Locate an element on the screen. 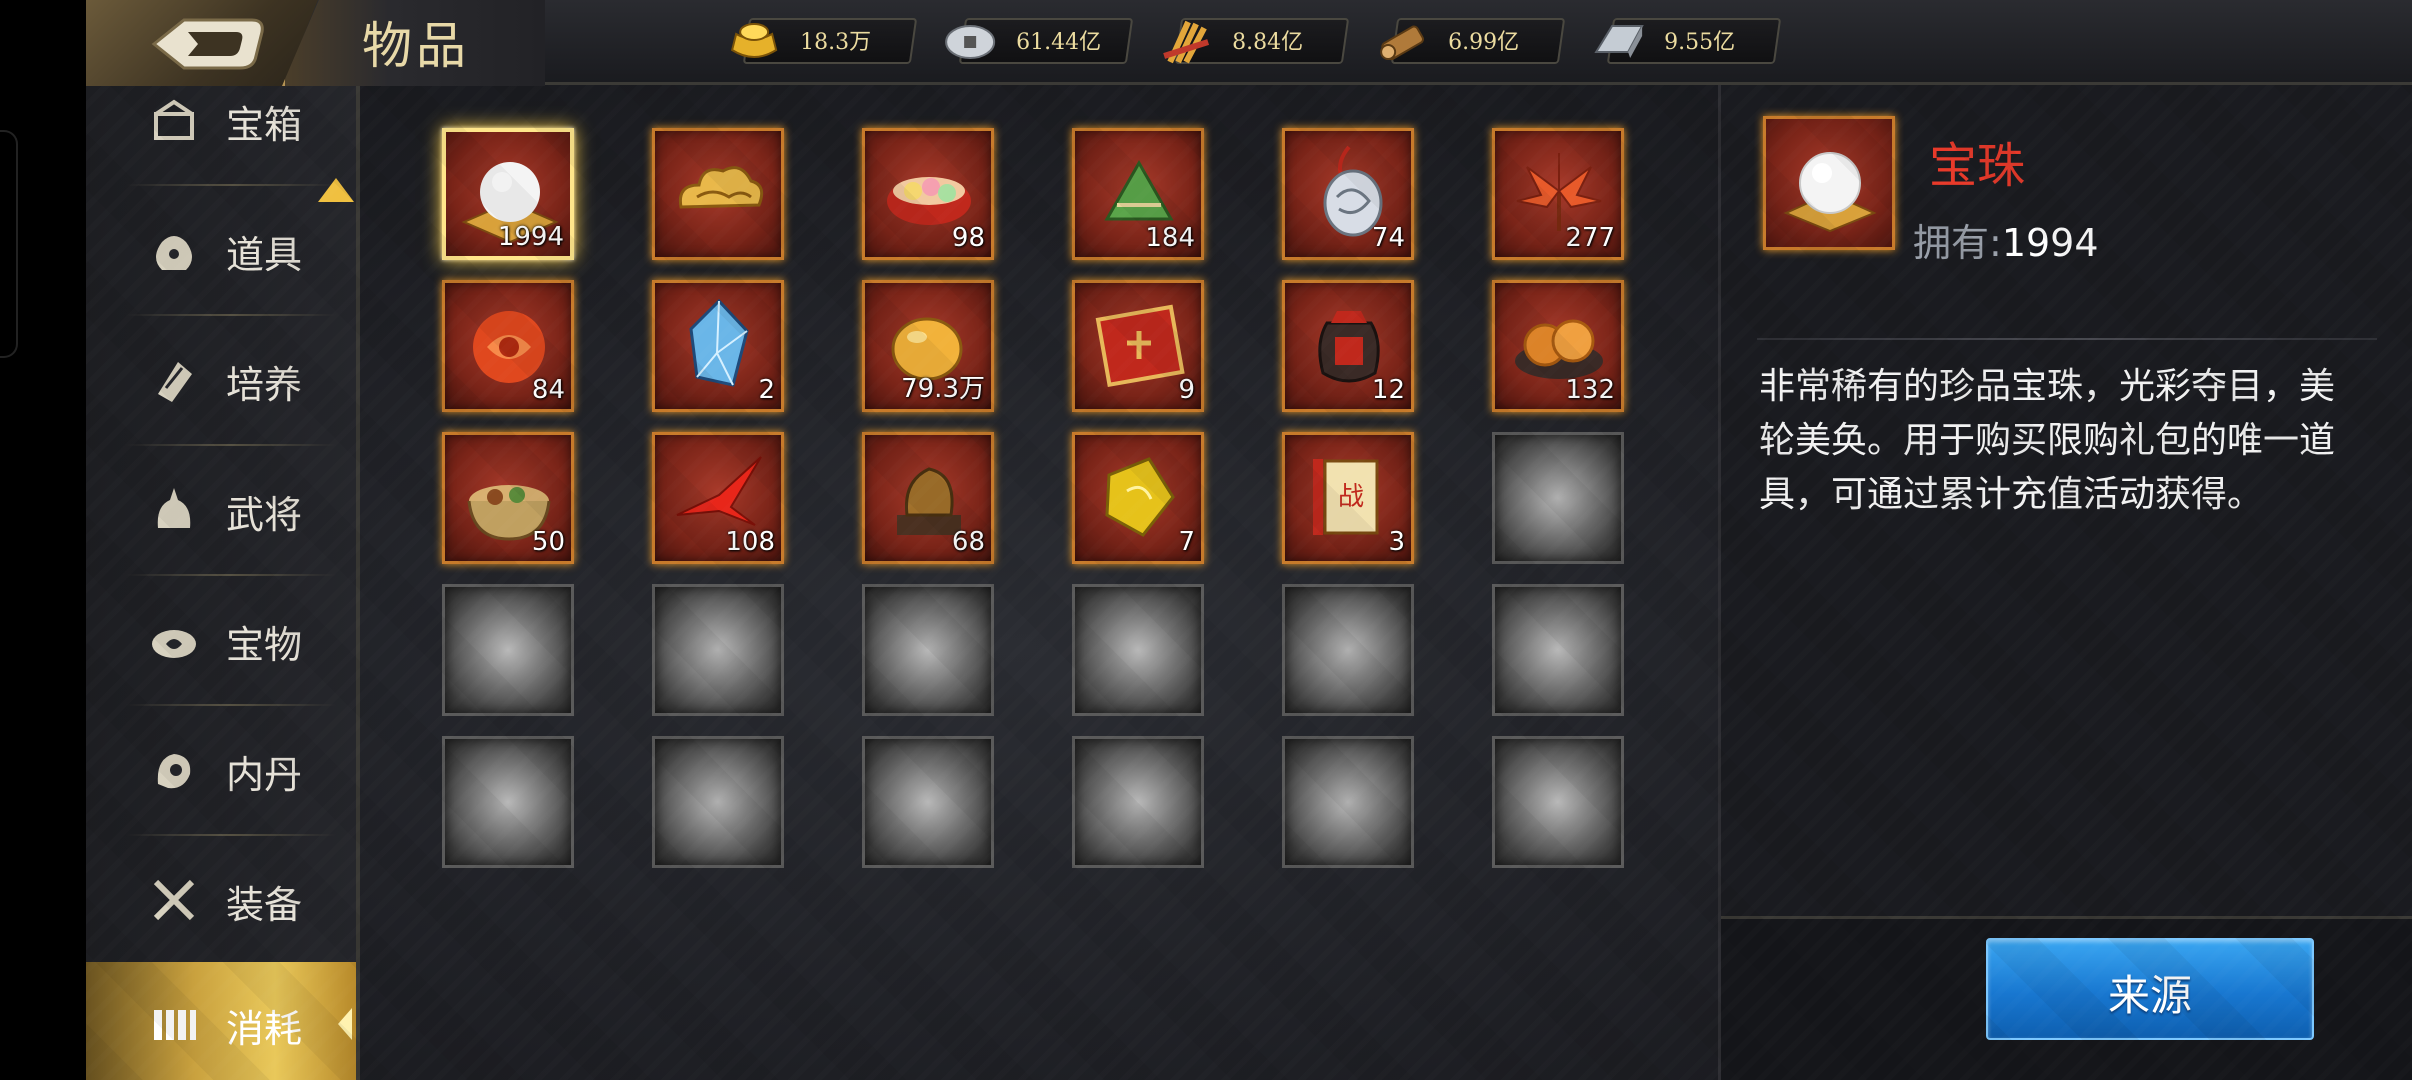 The width and height of the screenshot is (2412, 1080). item-count: 132 is located at coordinates (1590, 390).